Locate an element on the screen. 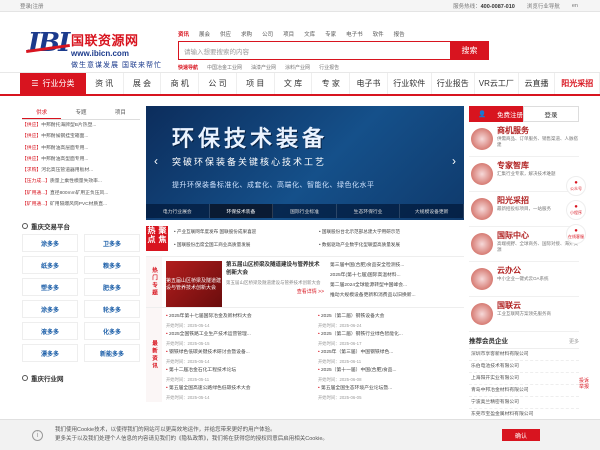  topic-image: 第五届山区桥梁及隧道建设与管养技术创新大会 is located at coordinates (194, 284).